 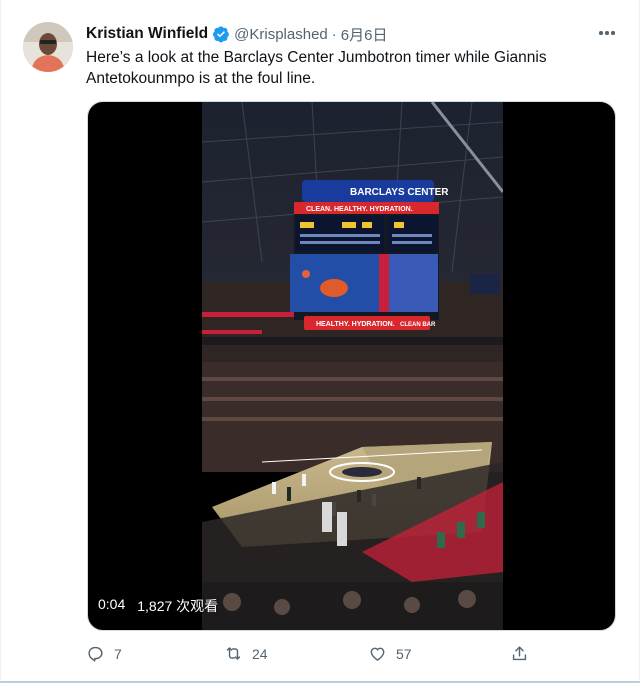 What do you see at coordinates (147, 34) in the screenshot?
I see `author-name: Kristian Winfield` at bounding box center [147, 34].